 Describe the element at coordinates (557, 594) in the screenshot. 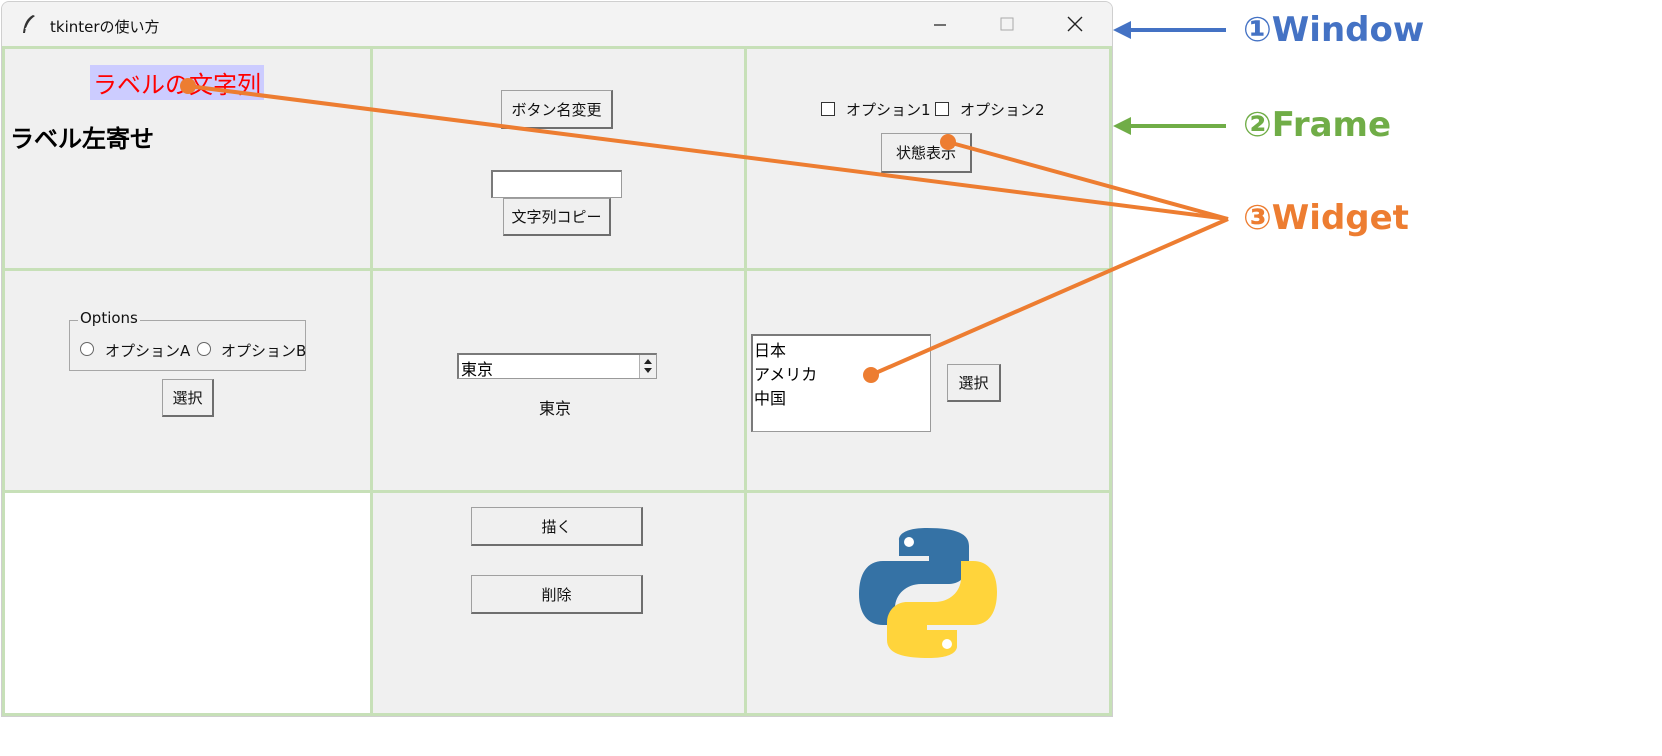

I see `delete-button: 削除` at that location.